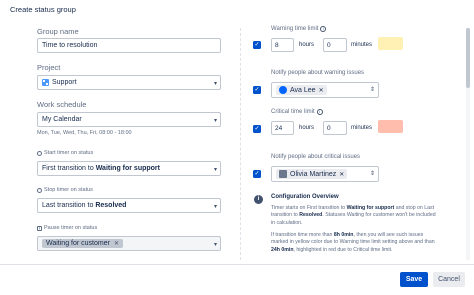  What do you see at coordinates (468, 58) in the screenshot?
I see `scrollbar-thumb` at bounding box center [468, 58].